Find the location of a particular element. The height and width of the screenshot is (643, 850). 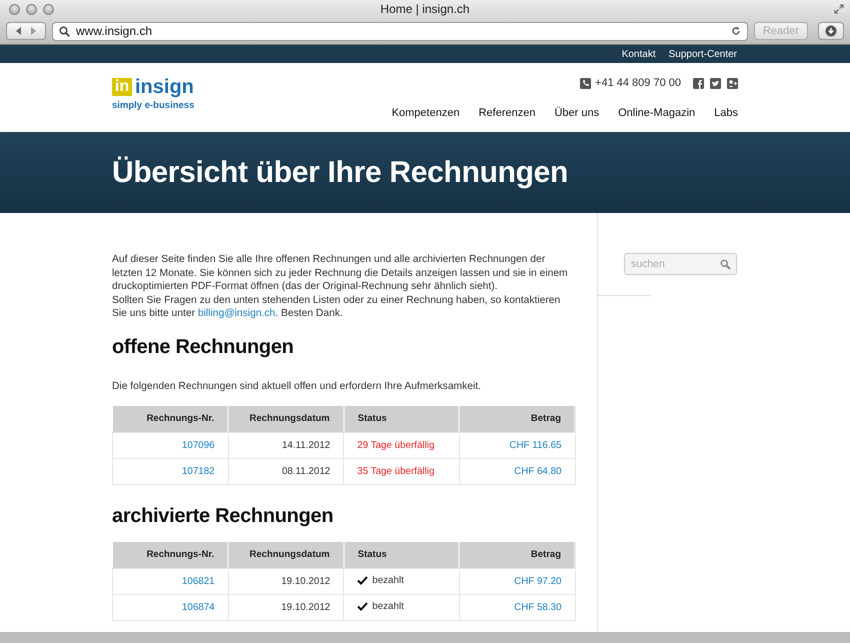

facebook-icon is located at coordinates (698, 83).